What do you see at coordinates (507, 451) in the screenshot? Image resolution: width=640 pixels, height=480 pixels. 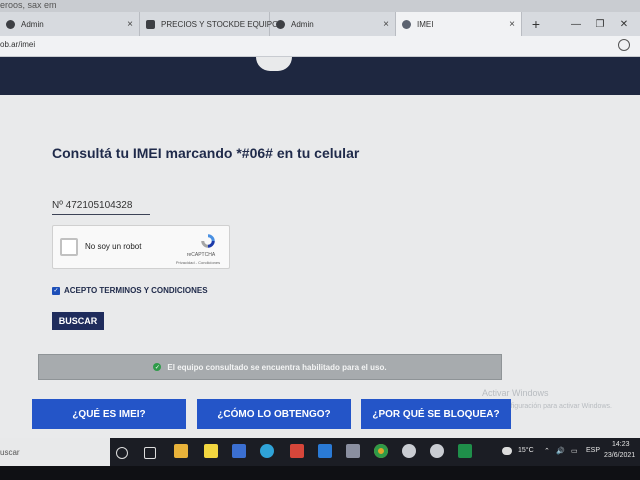 I see `weather-cloud-icon` at bounding box center [507, 451].